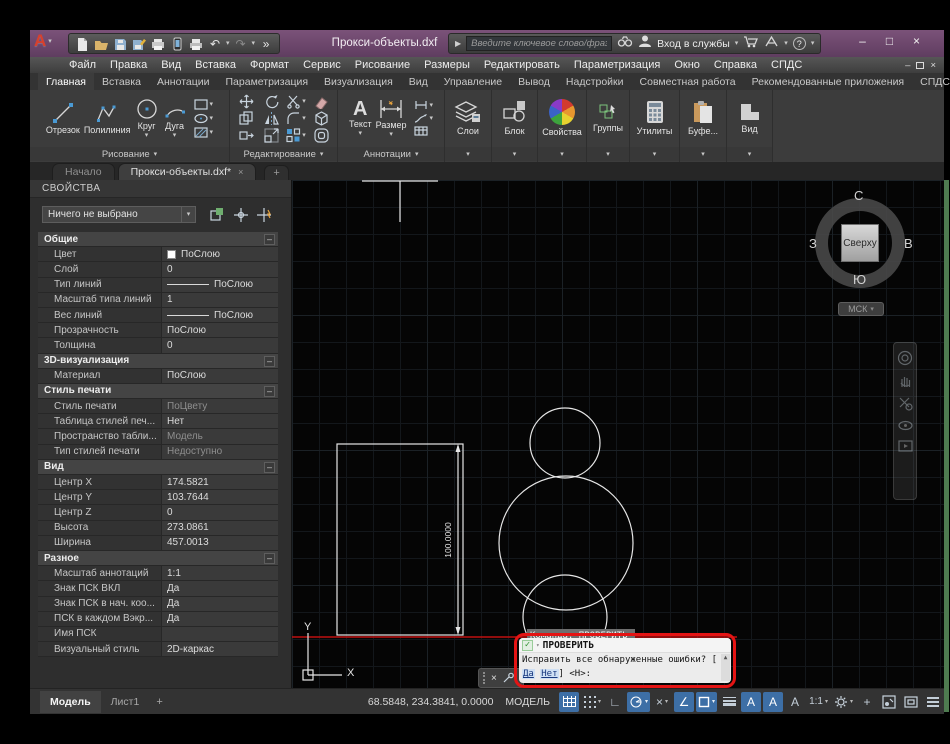 The width and height of the screenshot is (950, 744). I want to click on annotation-scale-button: 1:1 ▾, so click(818, 702).